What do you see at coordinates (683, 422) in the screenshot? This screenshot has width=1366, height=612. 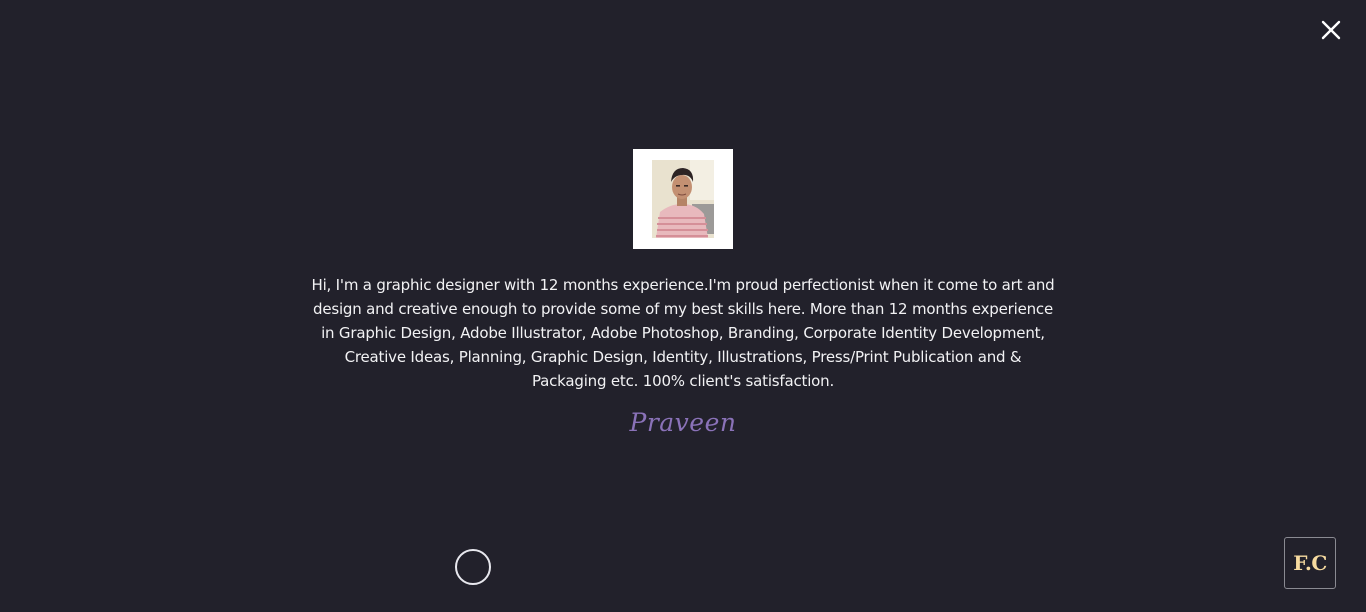 I see `signature: Praveen` at bounding box center [683, 422].